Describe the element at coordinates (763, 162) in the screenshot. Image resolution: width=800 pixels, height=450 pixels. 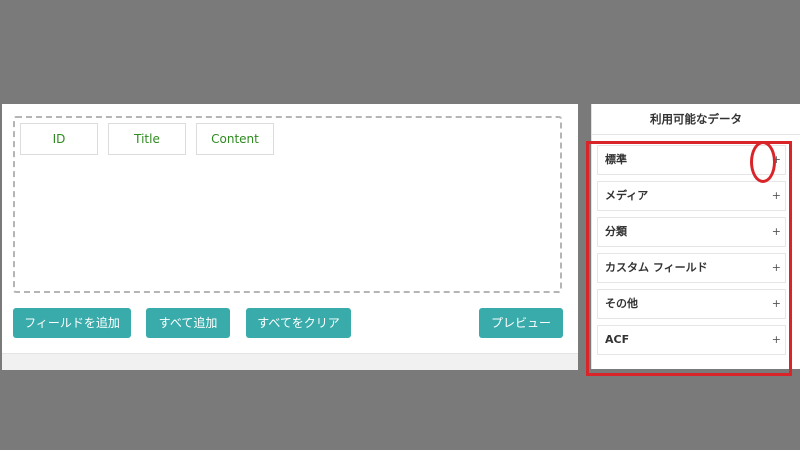
I see `highlight-ellipse` at that location.